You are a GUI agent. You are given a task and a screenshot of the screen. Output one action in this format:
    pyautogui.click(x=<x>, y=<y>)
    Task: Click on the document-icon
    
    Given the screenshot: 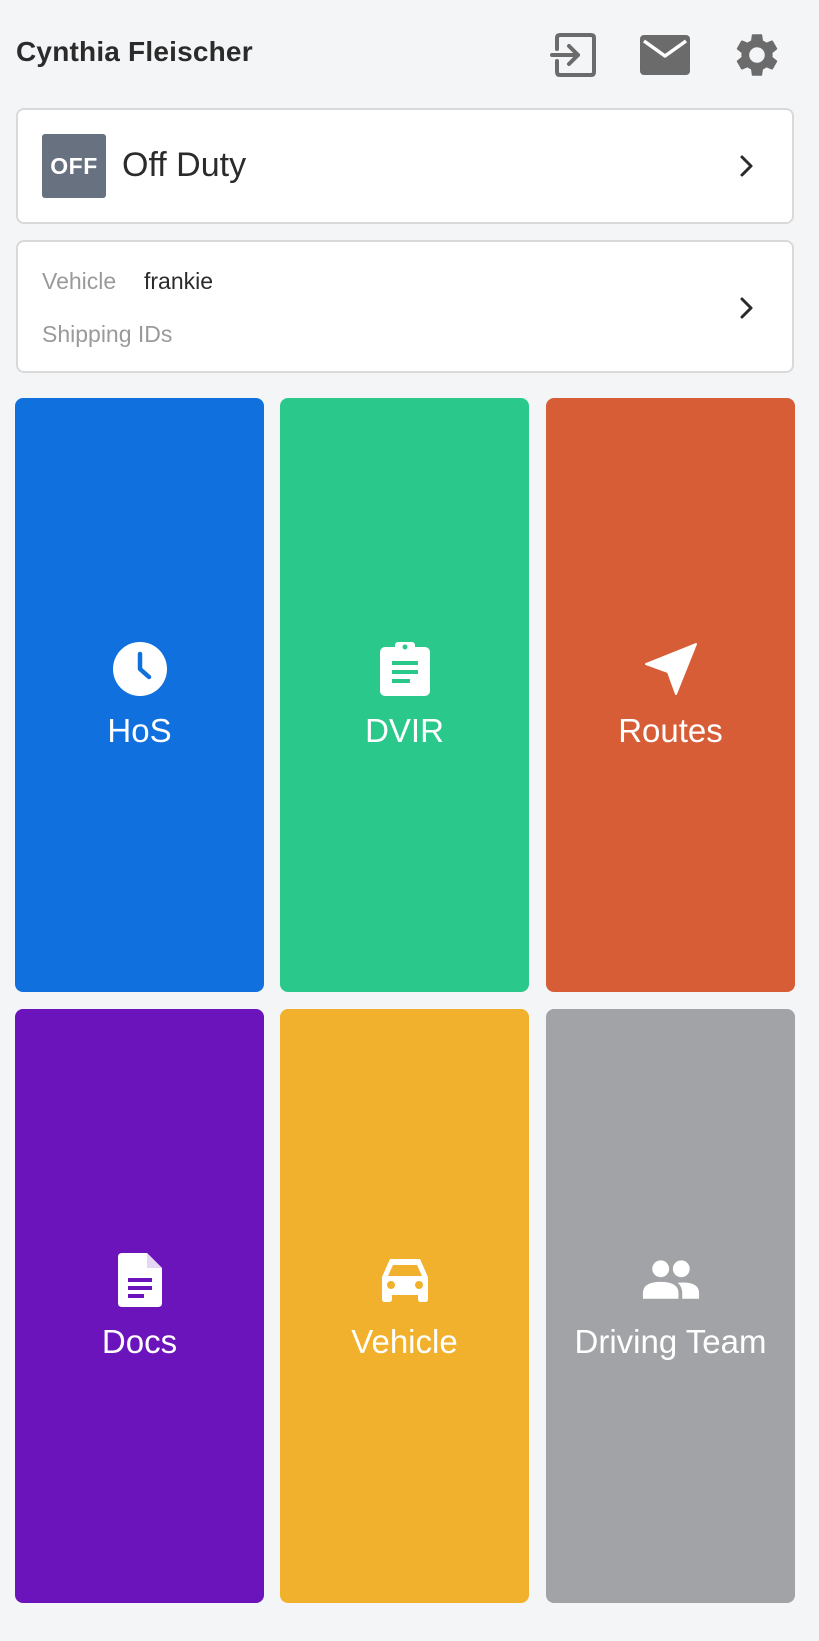 What is the action you would take?
    pyautogui.click(x=140, y=1280)
    